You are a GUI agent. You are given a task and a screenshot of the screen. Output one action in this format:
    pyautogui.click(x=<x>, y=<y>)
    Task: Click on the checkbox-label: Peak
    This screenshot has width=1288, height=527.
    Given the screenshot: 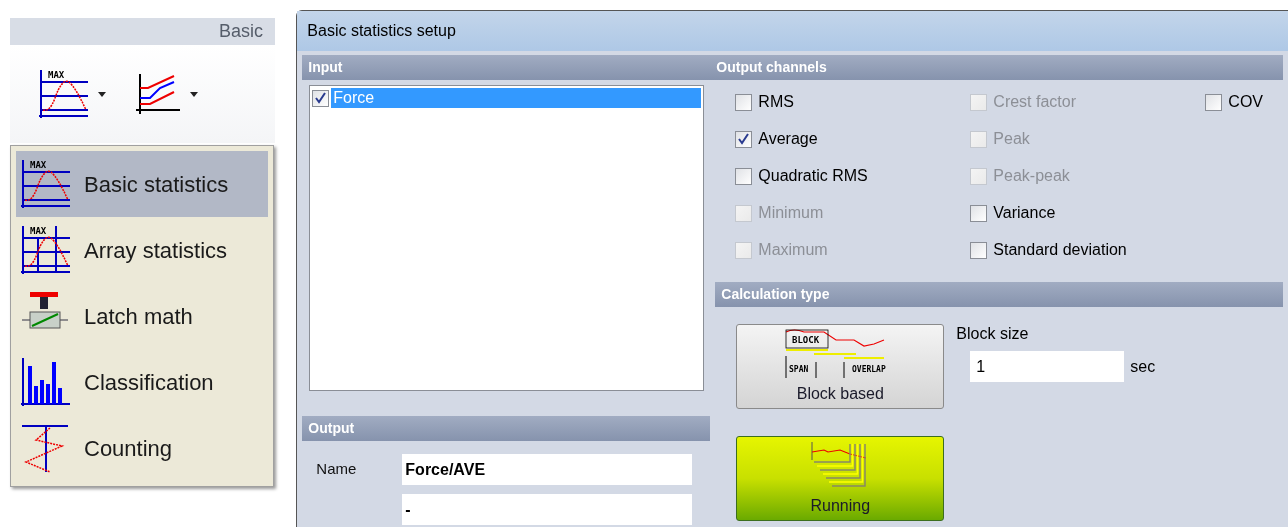 What is the action you would take?
    pyautogui.click(x=1011, y=139)
    